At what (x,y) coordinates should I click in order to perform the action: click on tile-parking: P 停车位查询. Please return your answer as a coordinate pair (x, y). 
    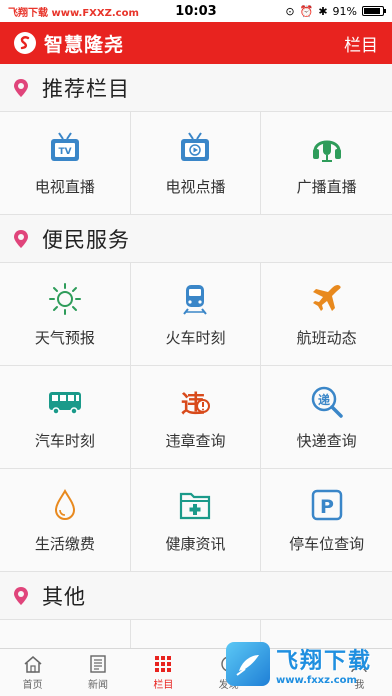
    Looking at the image, I should click on (326, 520).